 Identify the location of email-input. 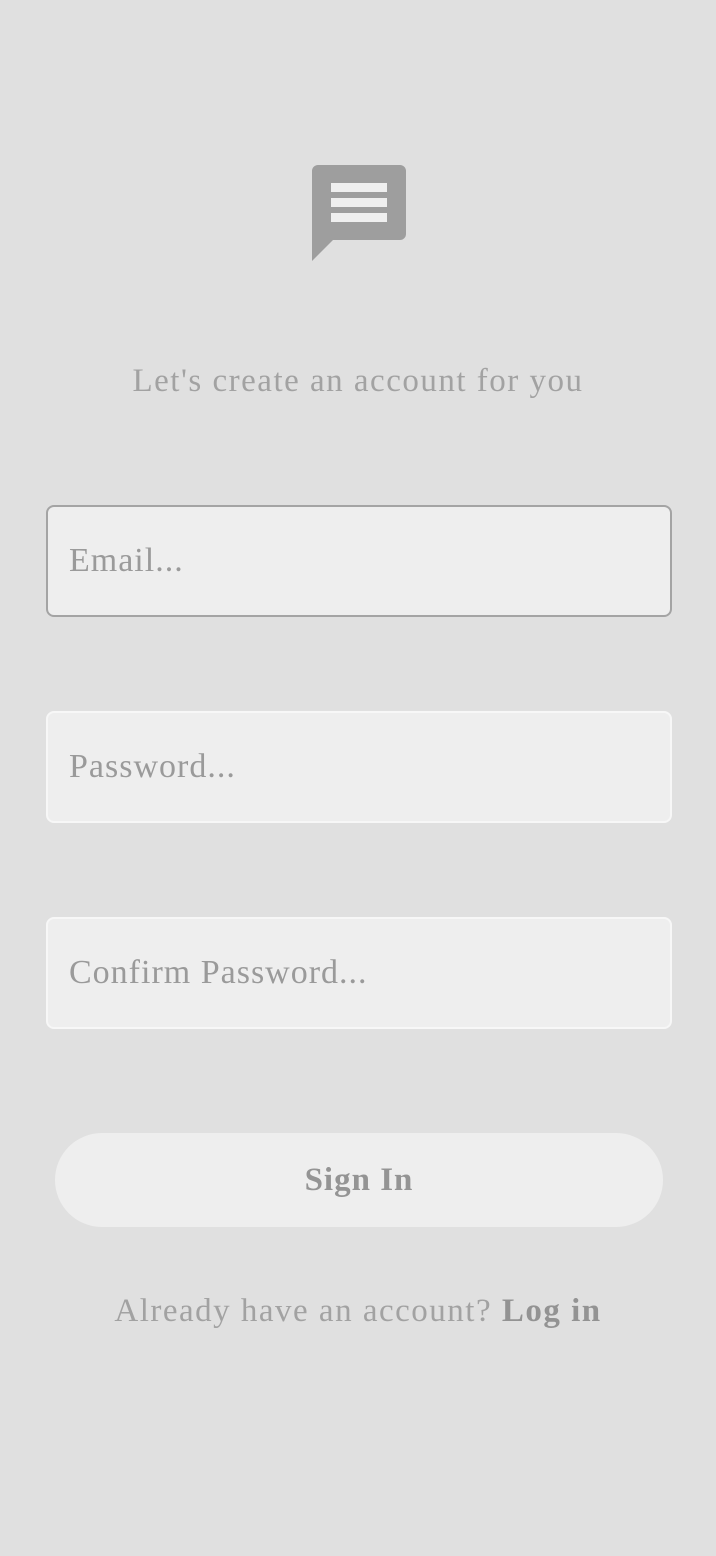
(359, 561).